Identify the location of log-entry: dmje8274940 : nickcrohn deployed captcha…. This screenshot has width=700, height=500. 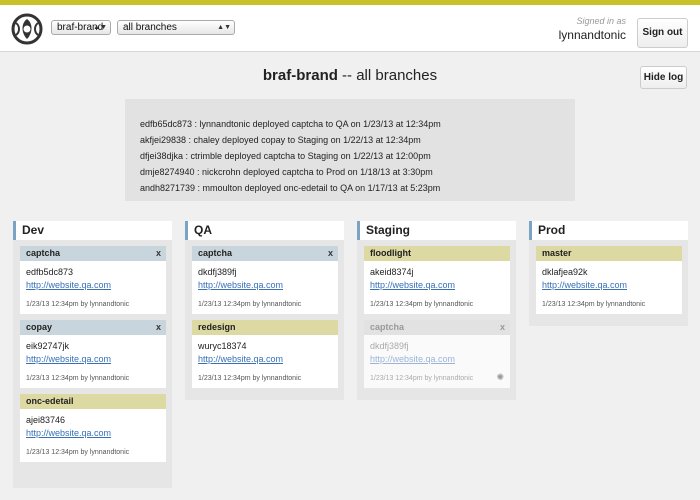
(286, 172).